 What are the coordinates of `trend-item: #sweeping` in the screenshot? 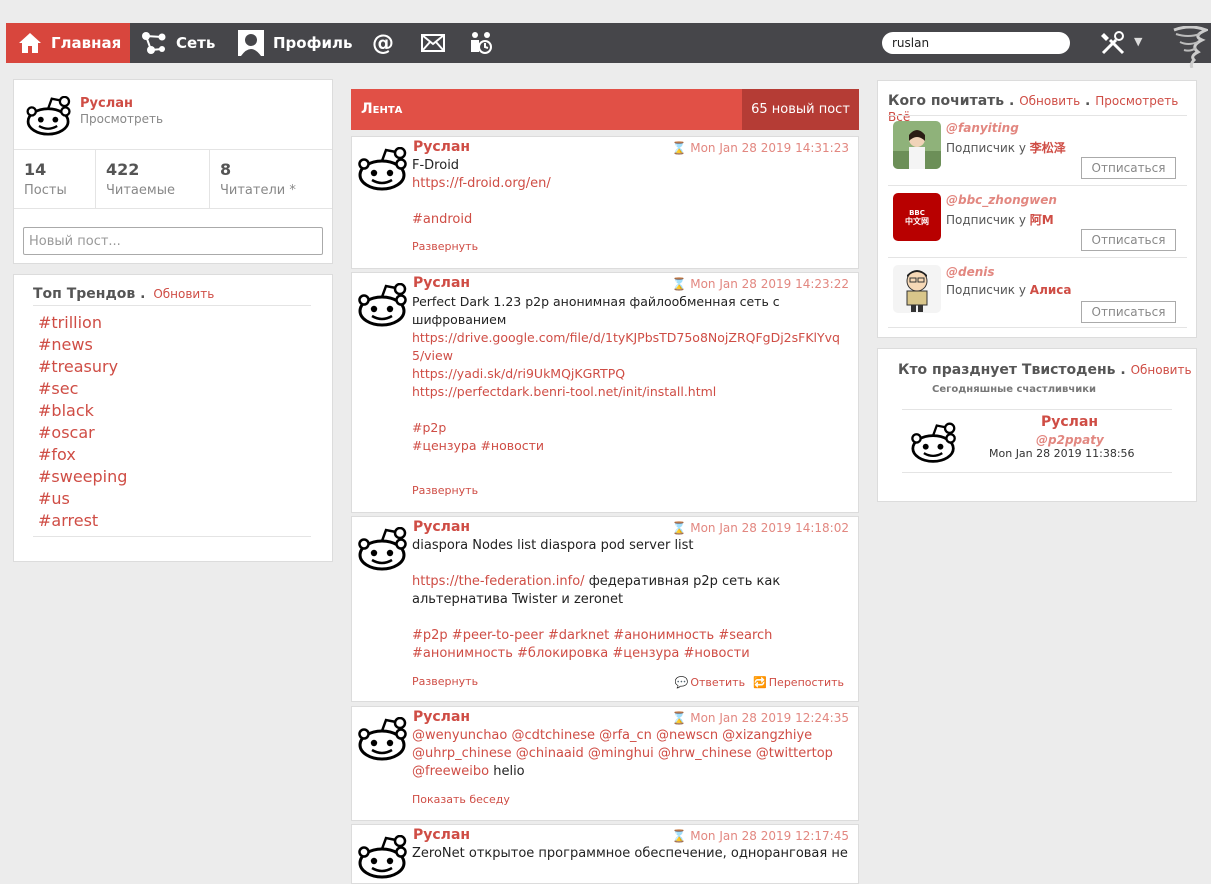 It's located at (82, 477).